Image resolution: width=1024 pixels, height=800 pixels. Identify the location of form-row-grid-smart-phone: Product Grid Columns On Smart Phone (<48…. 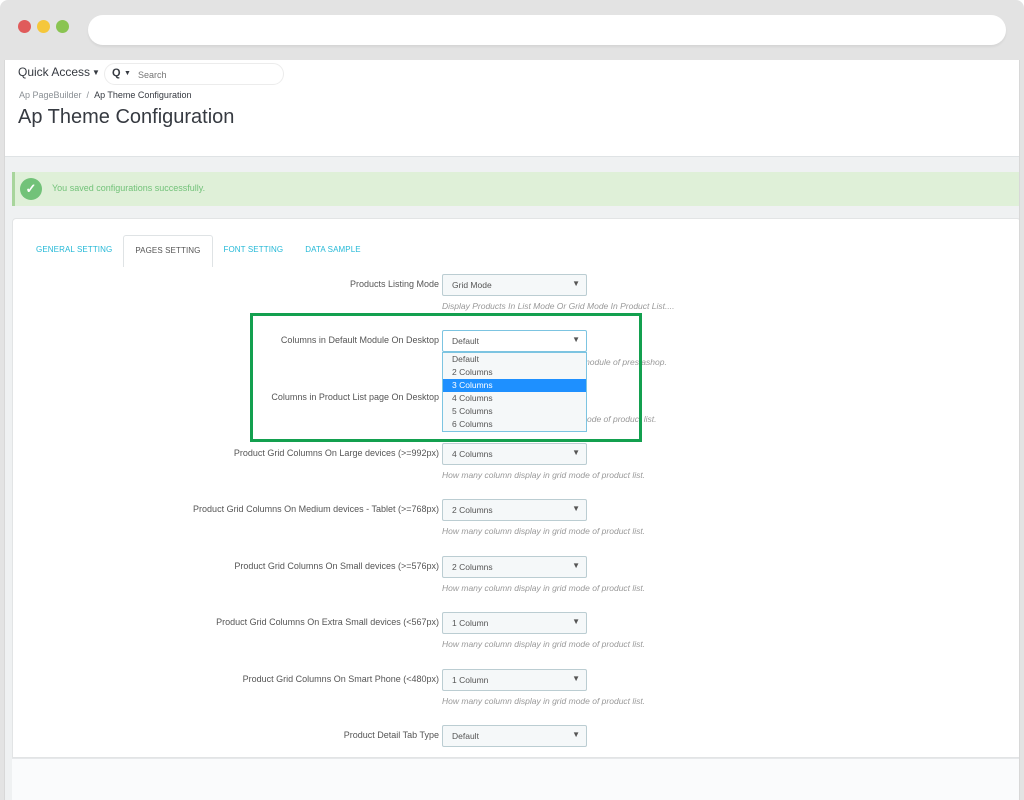
(512, 689).